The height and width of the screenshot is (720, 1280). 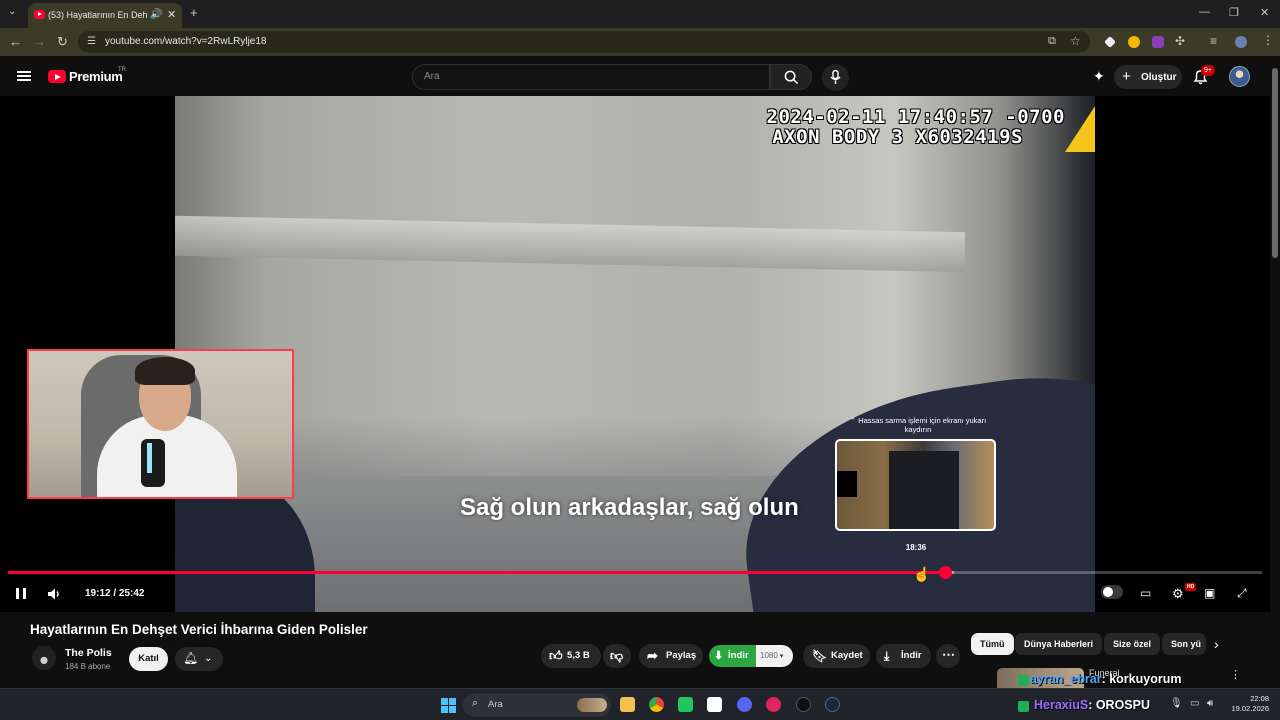 What do you see at coordinates (591, 77) in the screenshot?
I see `search-input: Ara` at bounding box center [591, 77].